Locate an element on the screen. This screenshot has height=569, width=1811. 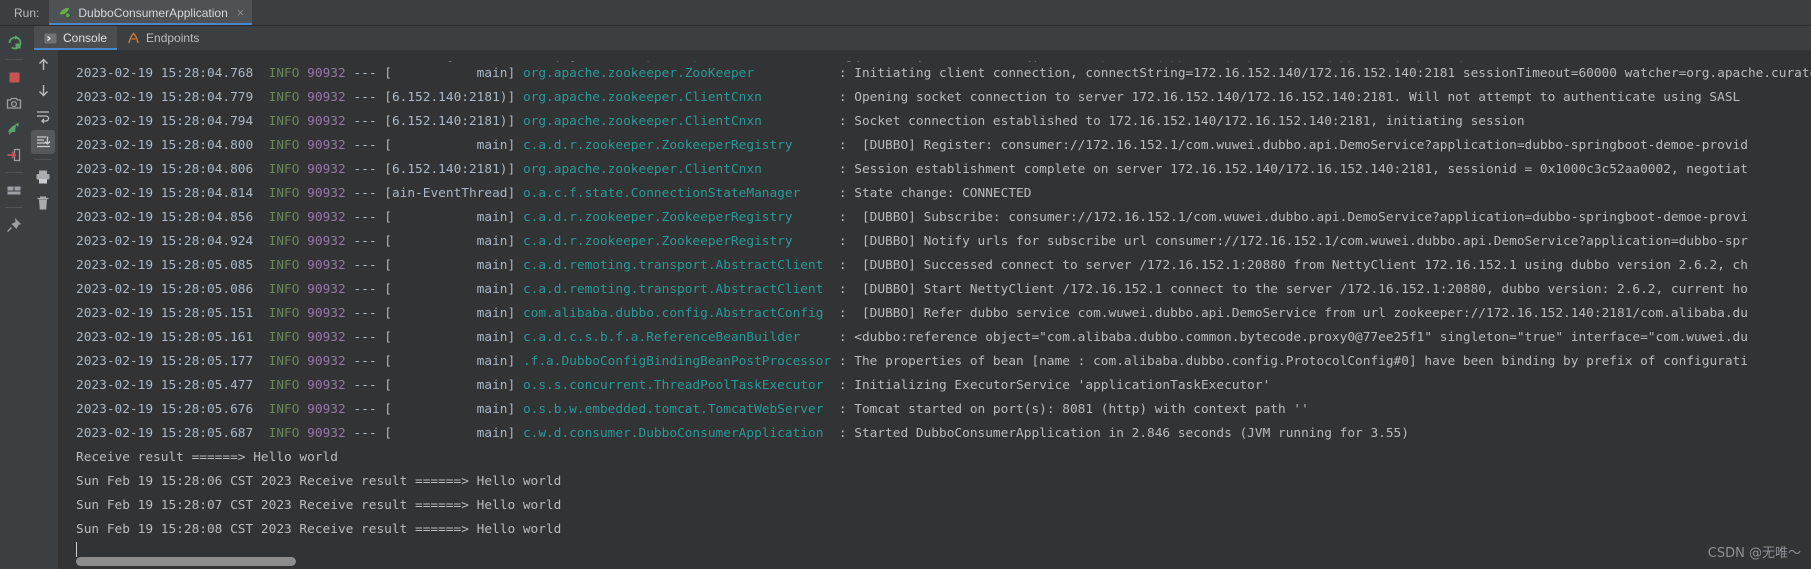
log-timestamp: 2023-02-19 15:28:05.177 is located at coordinates (165, 361).